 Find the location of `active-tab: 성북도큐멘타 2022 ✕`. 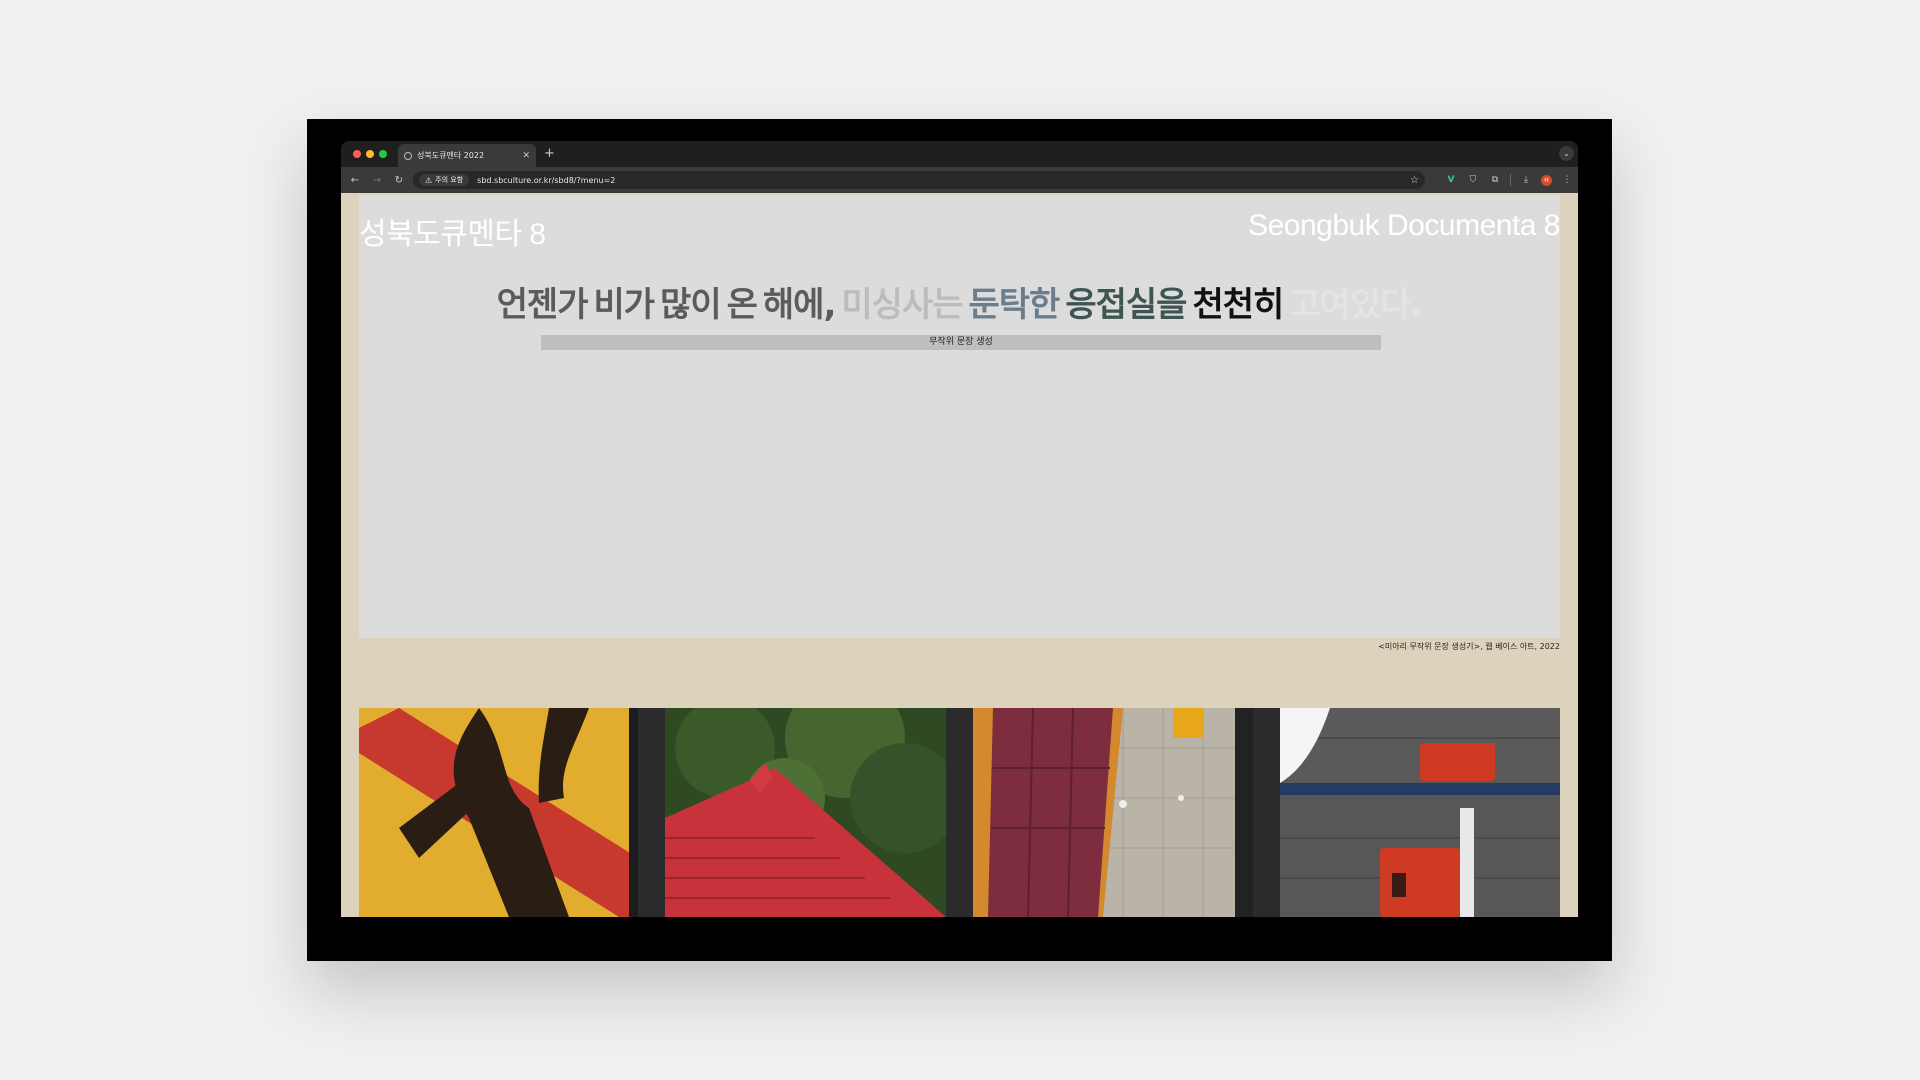

active-tab: 성북도큐멘타 2022 ✕ is located at coordinates (467, 155).